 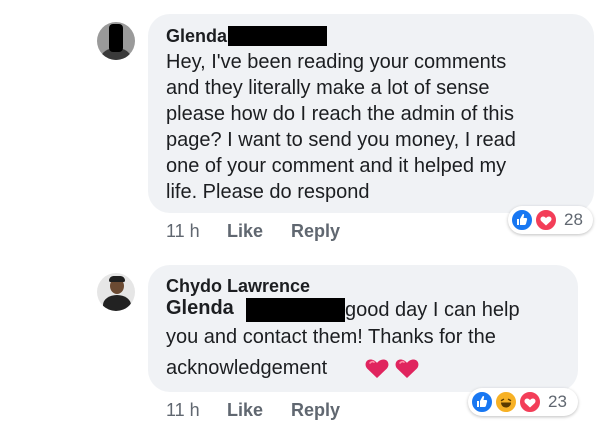 What do you see at coordinates (340, 114) in the screenshot?
I see `comment-text-line: please how do I reach the admin of this` at bounding box center [340, 114].